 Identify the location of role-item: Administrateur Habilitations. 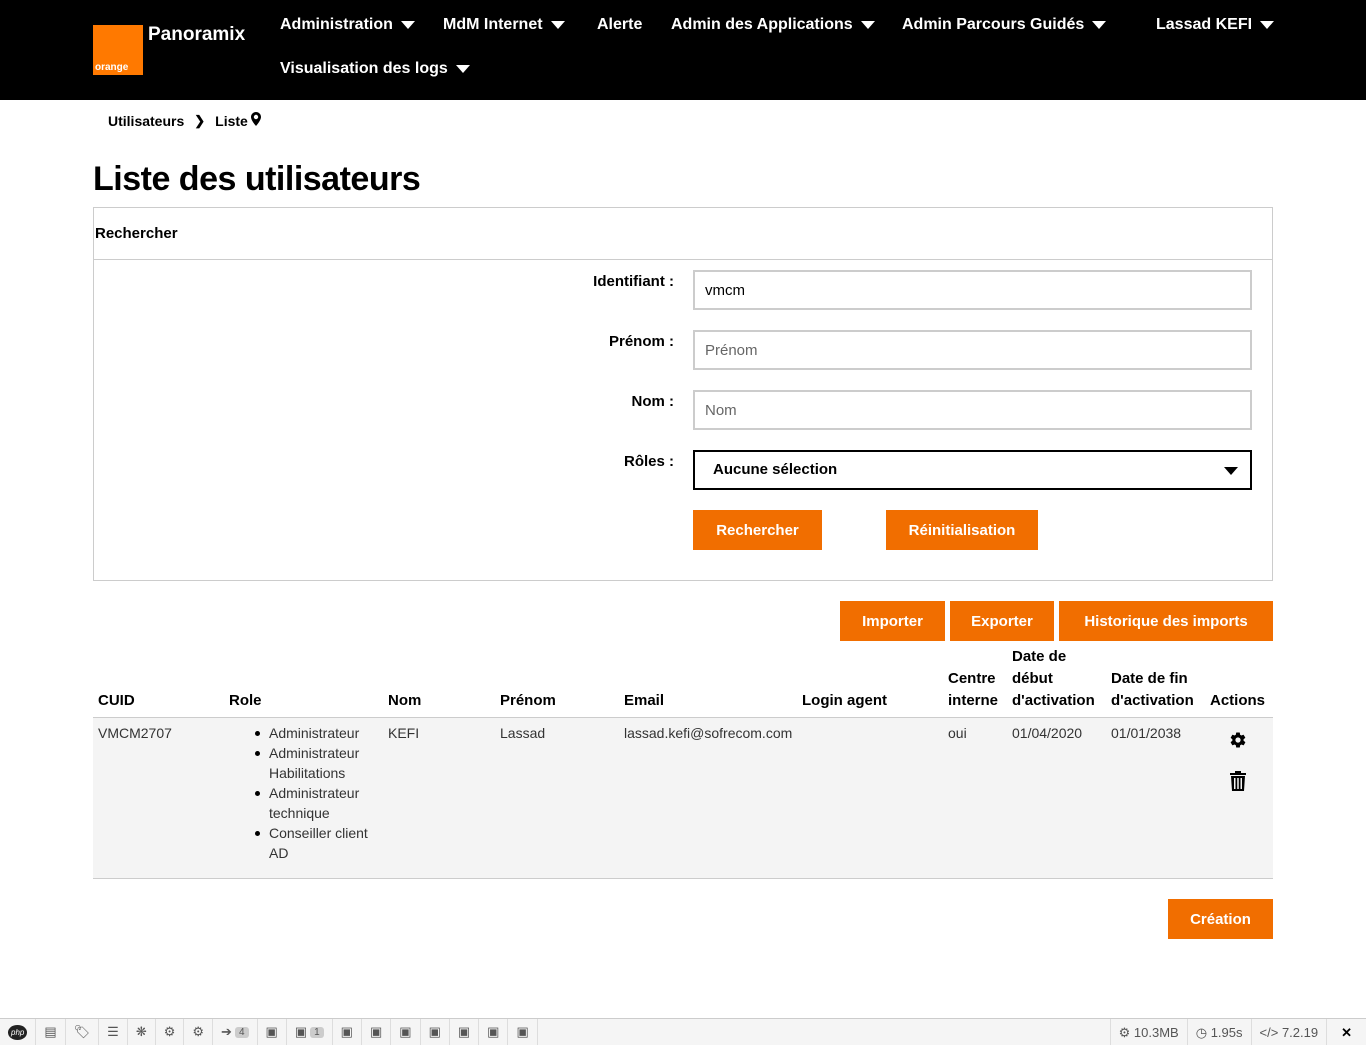
(318, 763).